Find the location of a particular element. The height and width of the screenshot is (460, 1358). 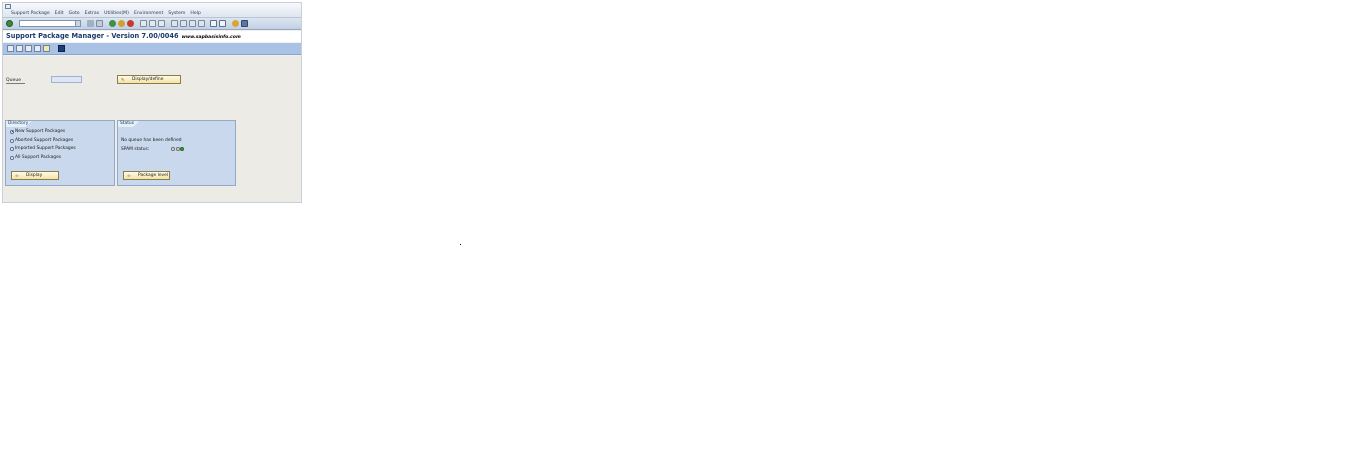

print-icon is located at coordinates (143, 23).